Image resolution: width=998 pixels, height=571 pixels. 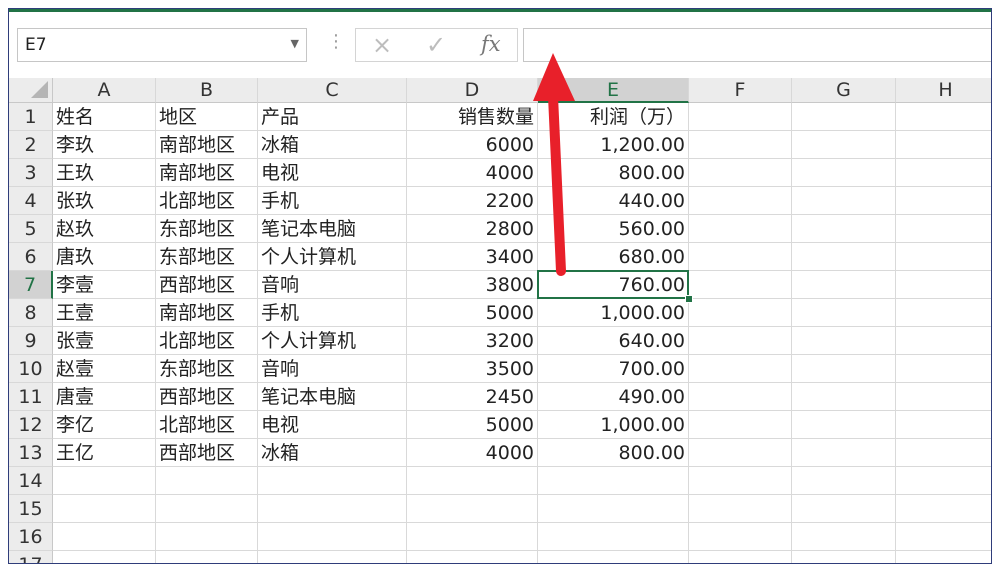 What do you see at coordinates (472, 285) in the screenshot?
I see `cell-d7: 3800` at bounding box center [472, 285].